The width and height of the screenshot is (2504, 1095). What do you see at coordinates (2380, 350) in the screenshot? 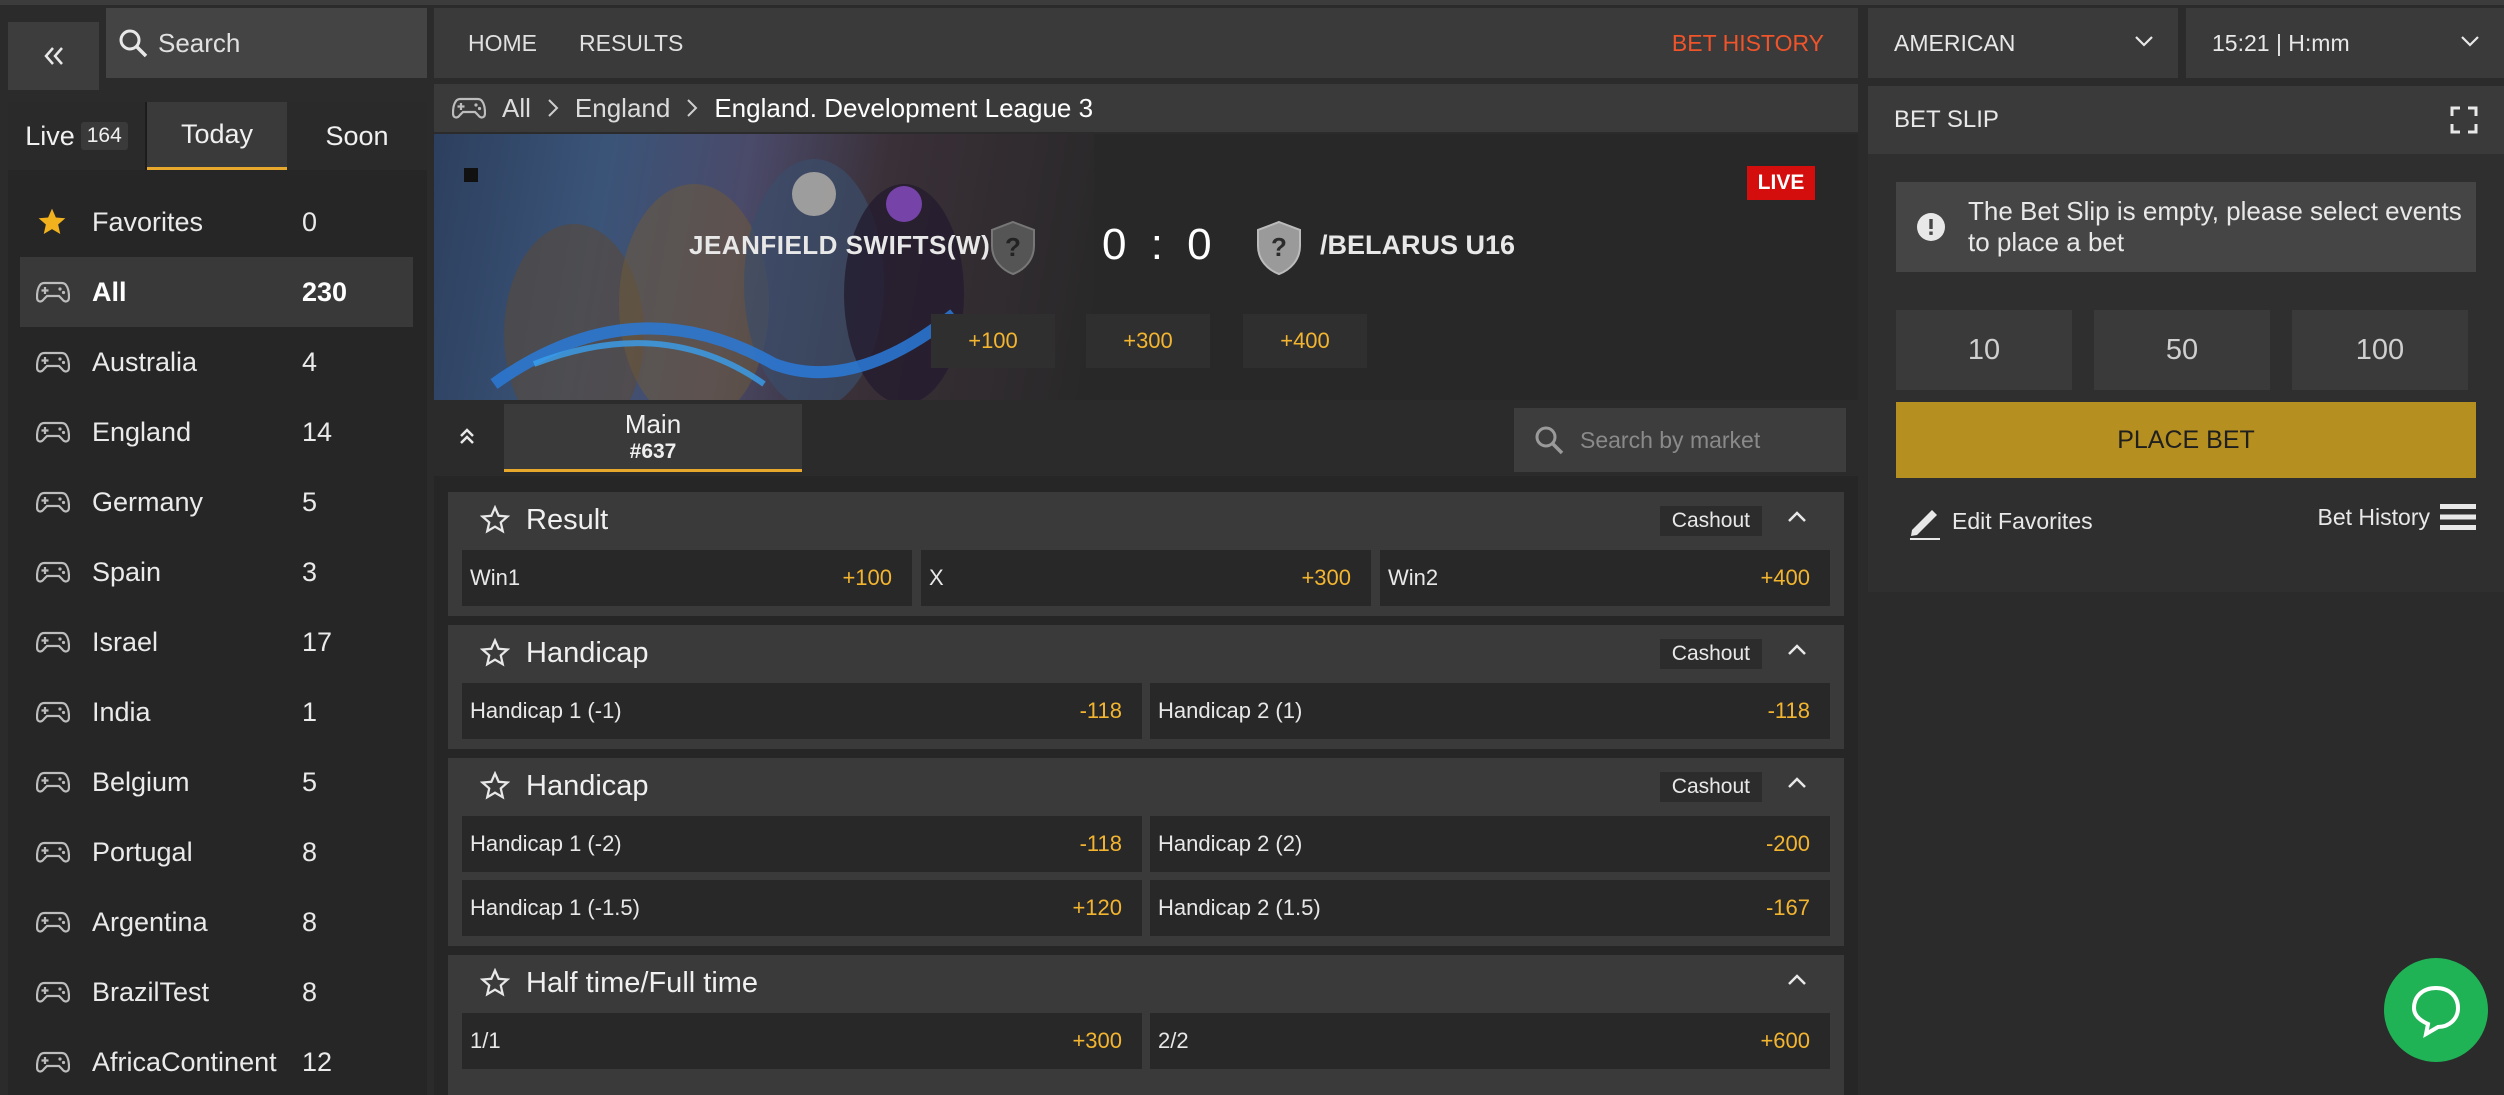
I see `stake-100-button: 100` at bounding box center [2380, 350].